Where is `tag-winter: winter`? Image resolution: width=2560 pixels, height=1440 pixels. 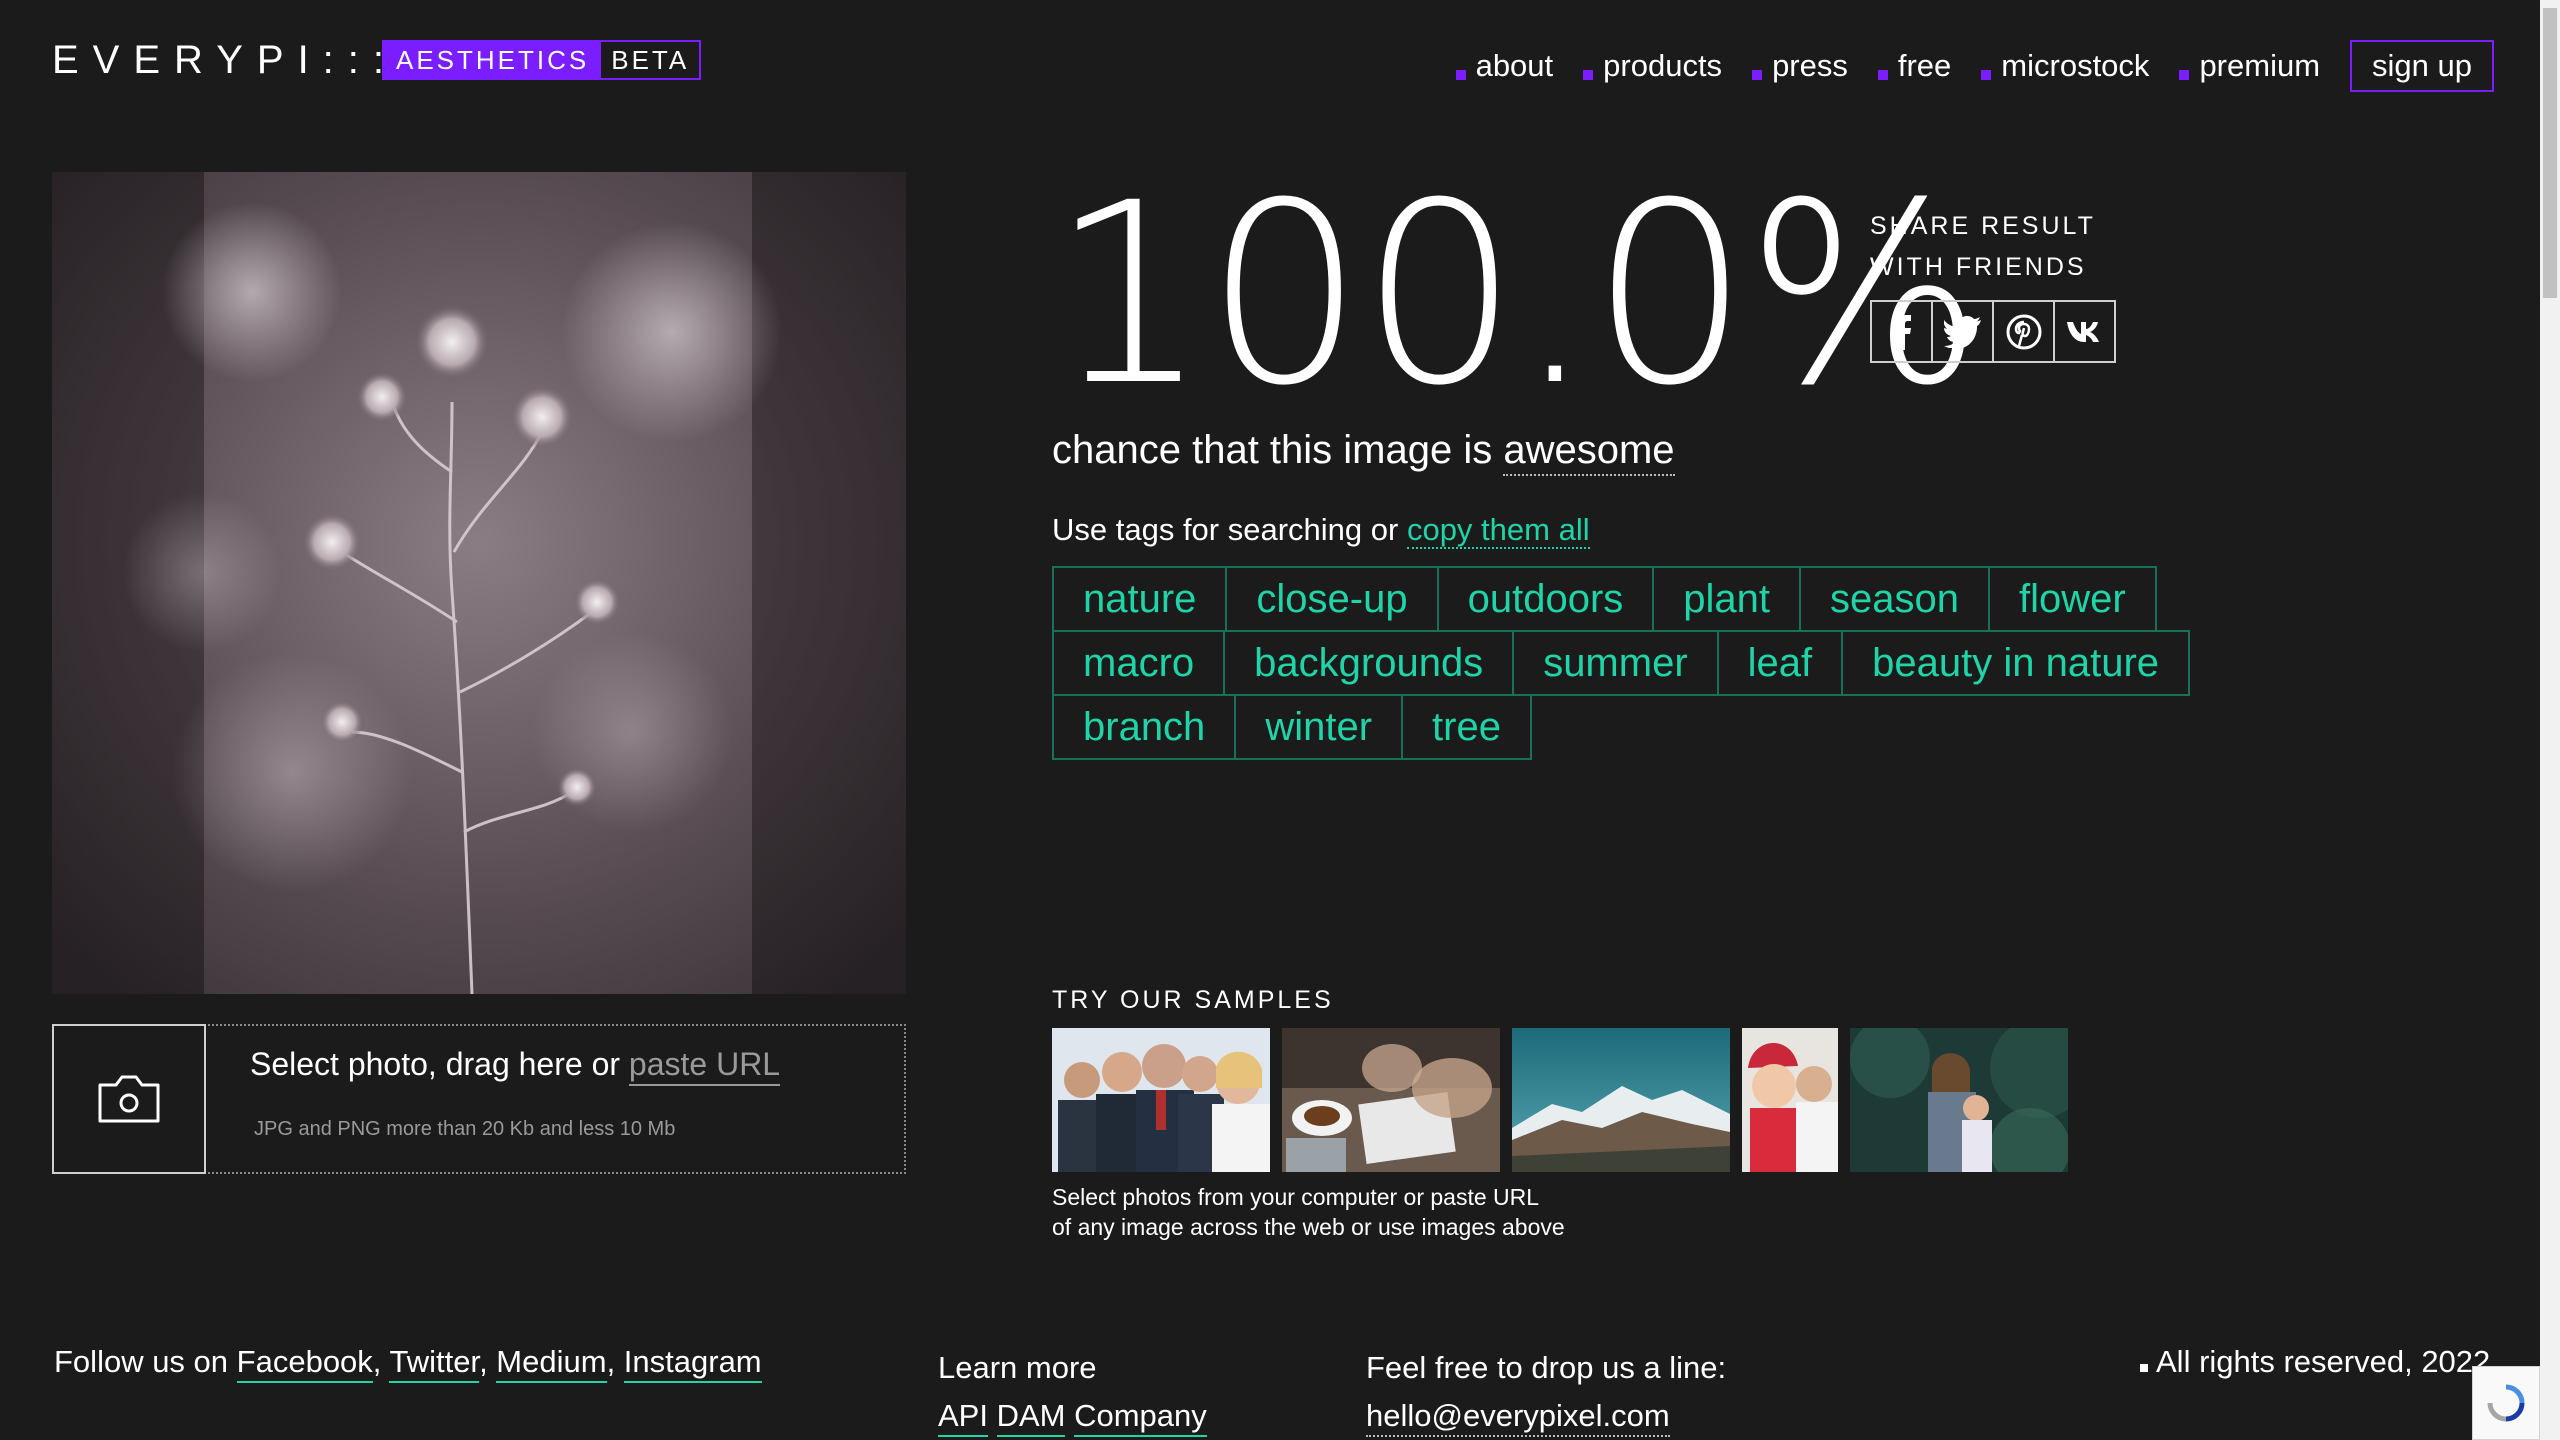
tag-winter: winter is located at coordinates (1319, 727).